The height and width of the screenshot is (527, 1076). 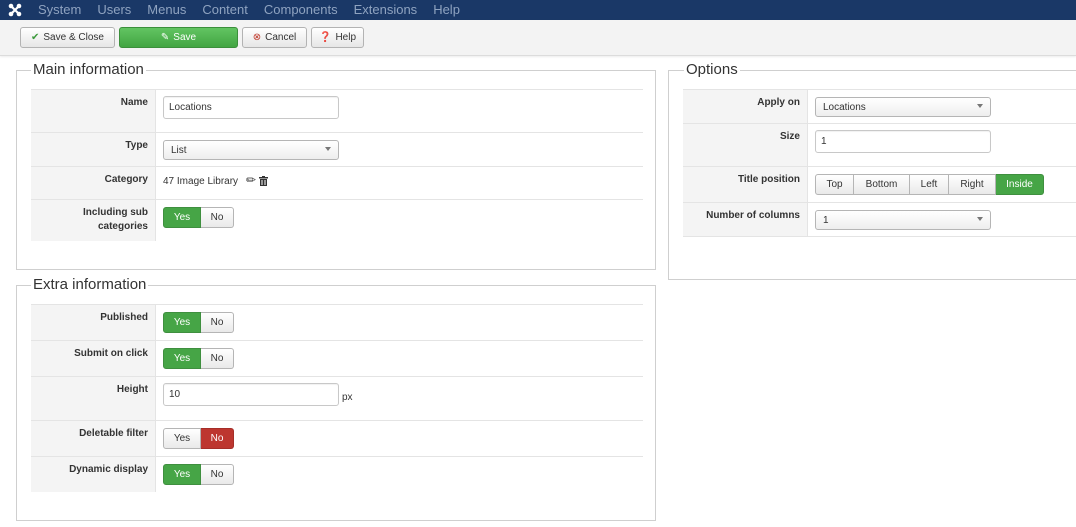 What do you see at coordinates (93, 323) in the screenshot?
I see `published-label: Published` at bounding box center [93, 323].